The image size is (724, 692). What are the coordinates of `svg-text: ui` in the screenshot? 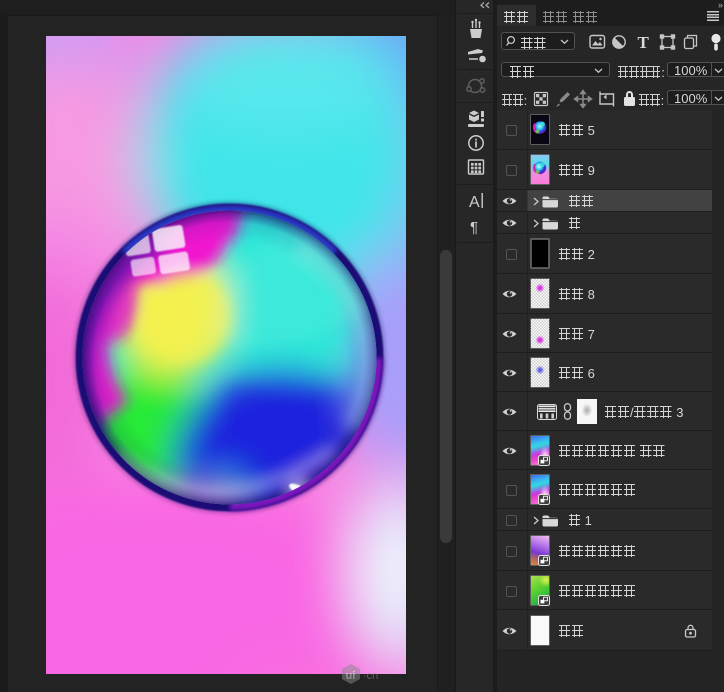 It's located at (351, 676).